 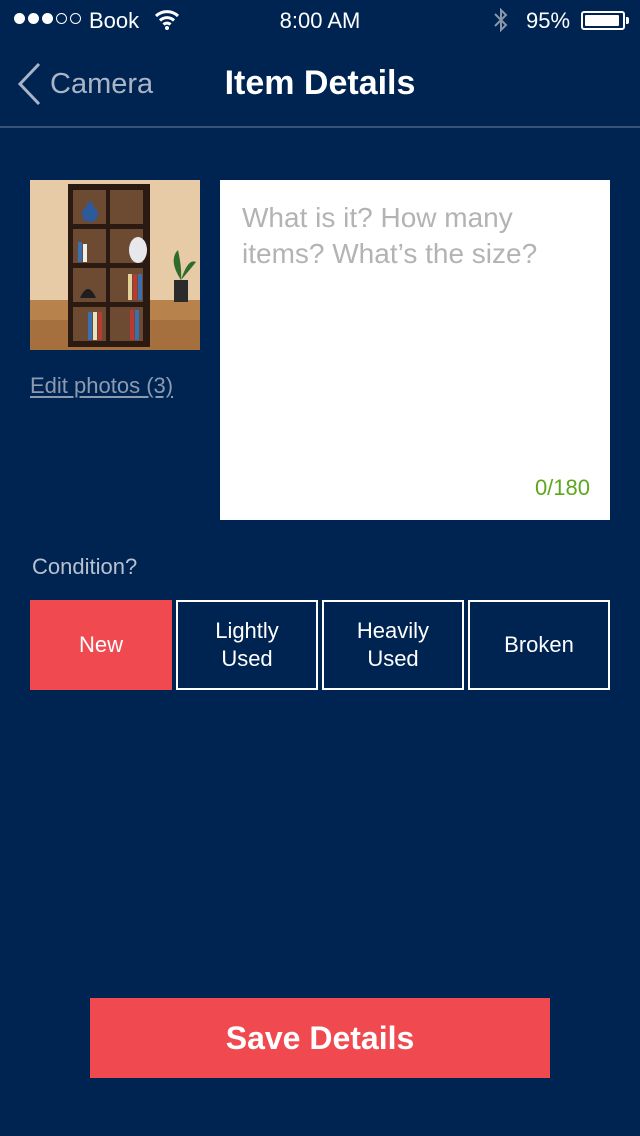 What do you see at coordinates (247, 645) in the screenshot?
I see `condition-option-lightly-used: Lightly Used` at bounding box center [247, 645].